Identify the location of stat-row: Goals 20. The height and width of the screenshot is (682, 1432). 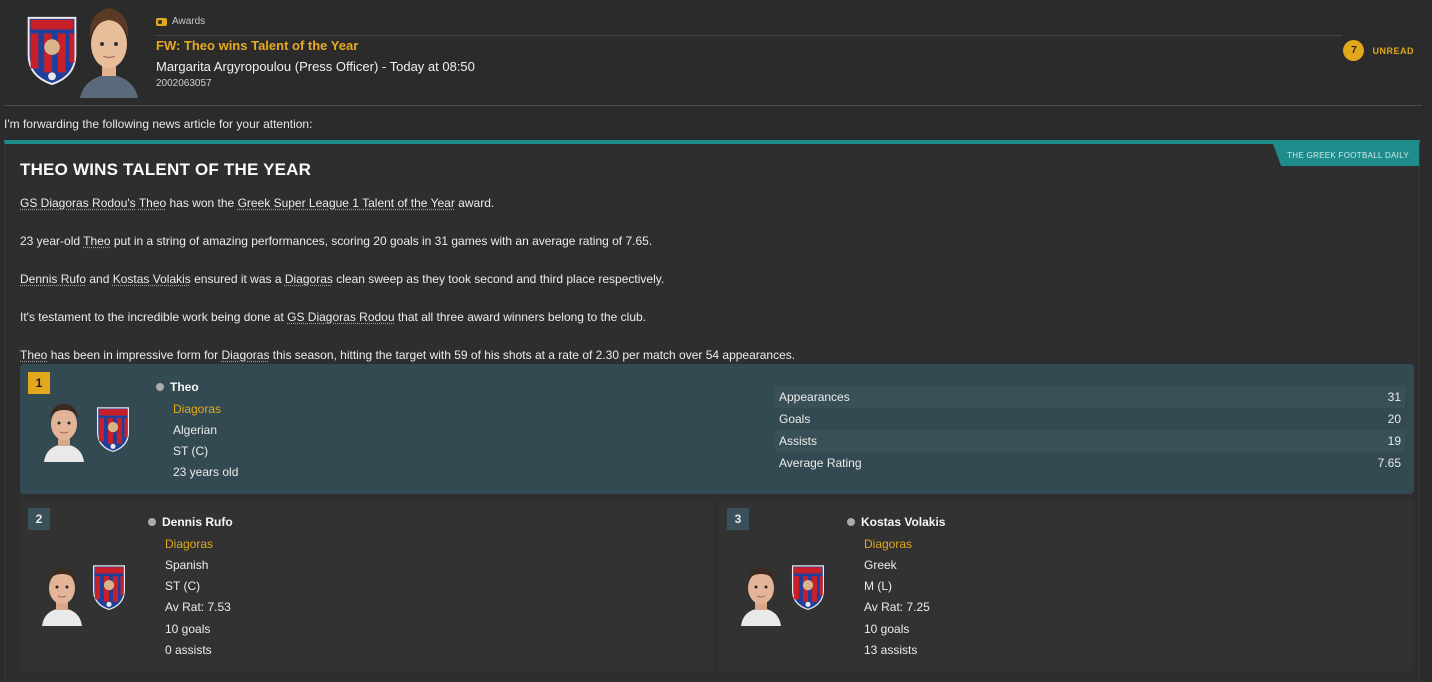
(1090, 419).